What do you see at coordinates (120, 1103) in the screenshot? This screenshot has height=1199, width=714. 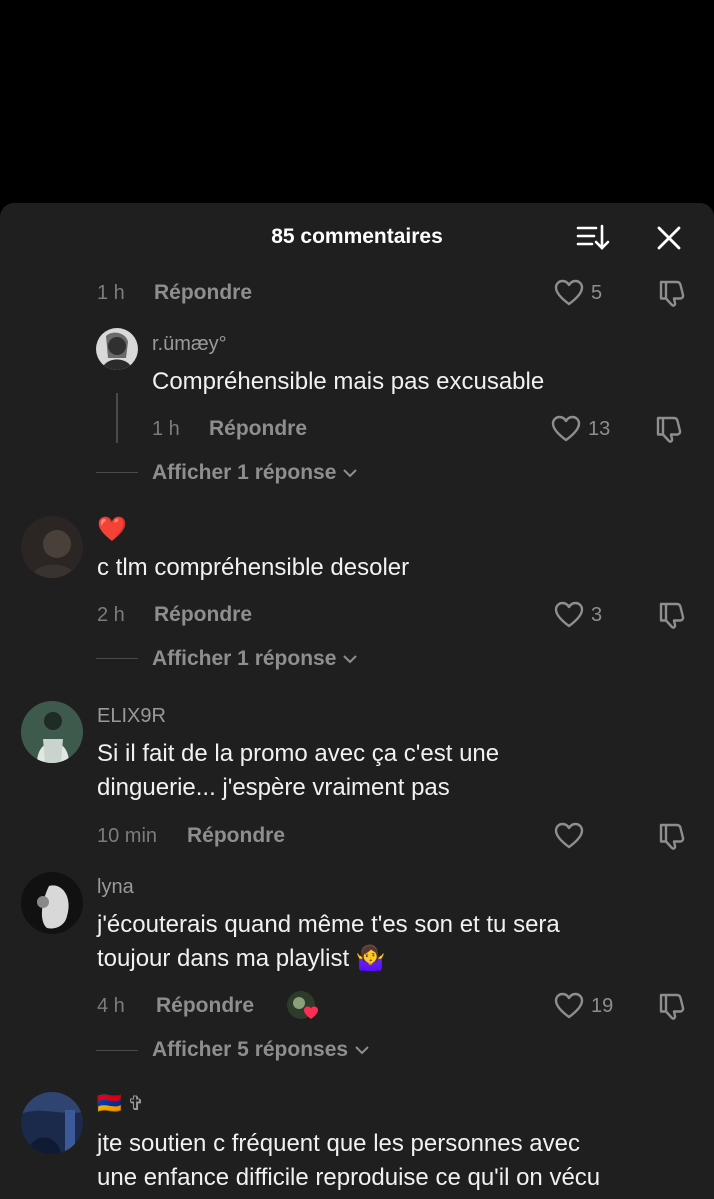 I see `comment-username: 🇦🇲 ✞` at bounding box center [120, 1103].